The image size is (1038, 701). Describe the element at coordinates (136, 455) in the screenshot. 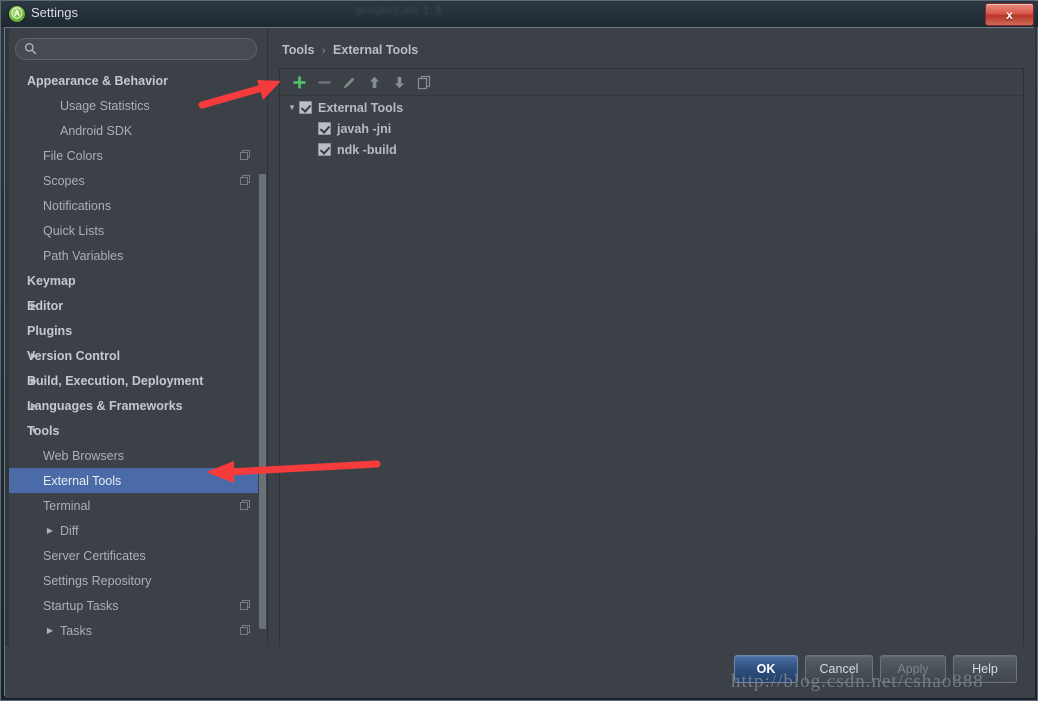

I see `sidebar-item-web-browsers: Web Browsers` at that location.